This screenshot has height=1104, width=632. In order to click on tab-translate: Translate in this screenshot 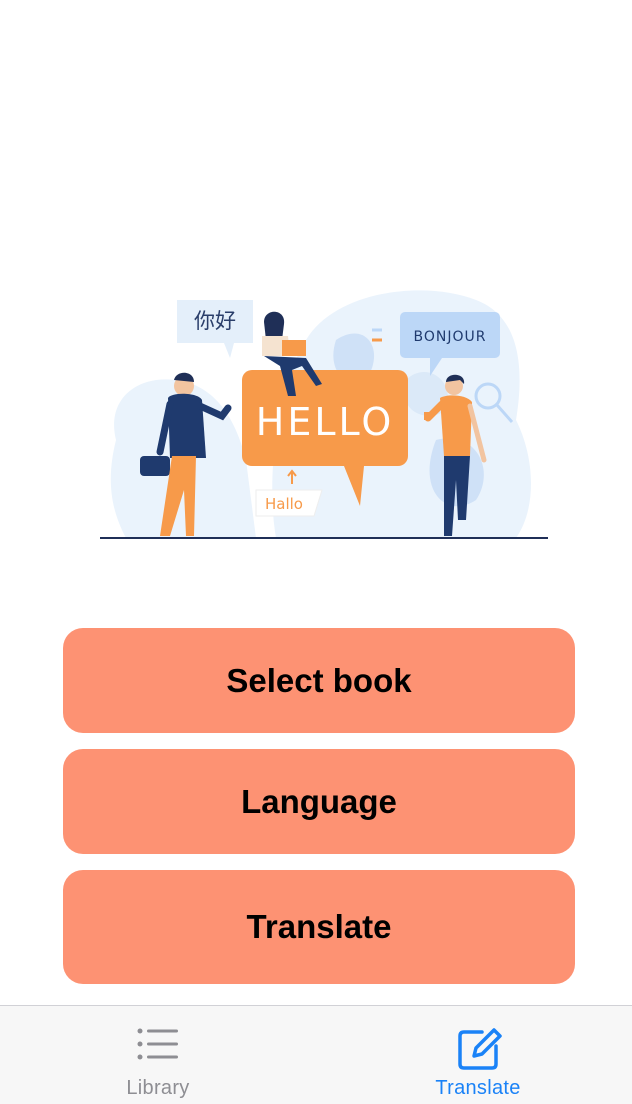, I will do `click(478, 1055)`.